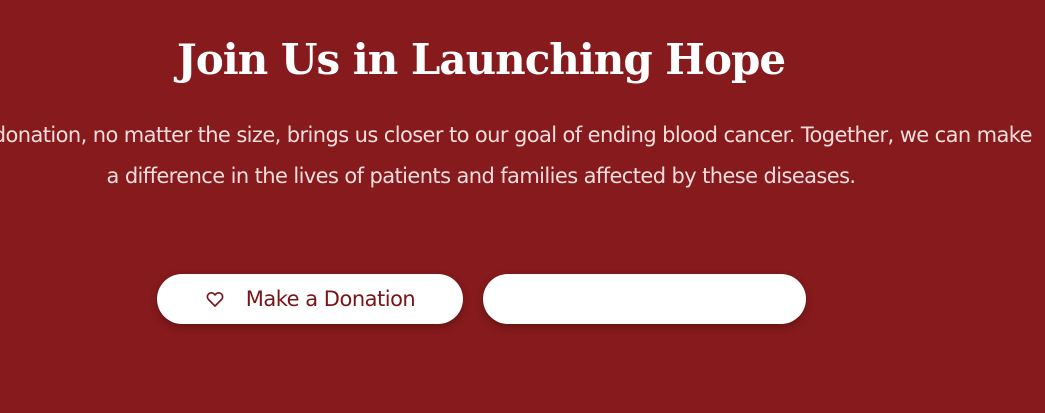 Image resolution: width=1045 pixels, height=413 pixels. What do you see at coordinates (644, 299) in the screenshot?
I see `secondary-button` at bounding box center [644, 299].